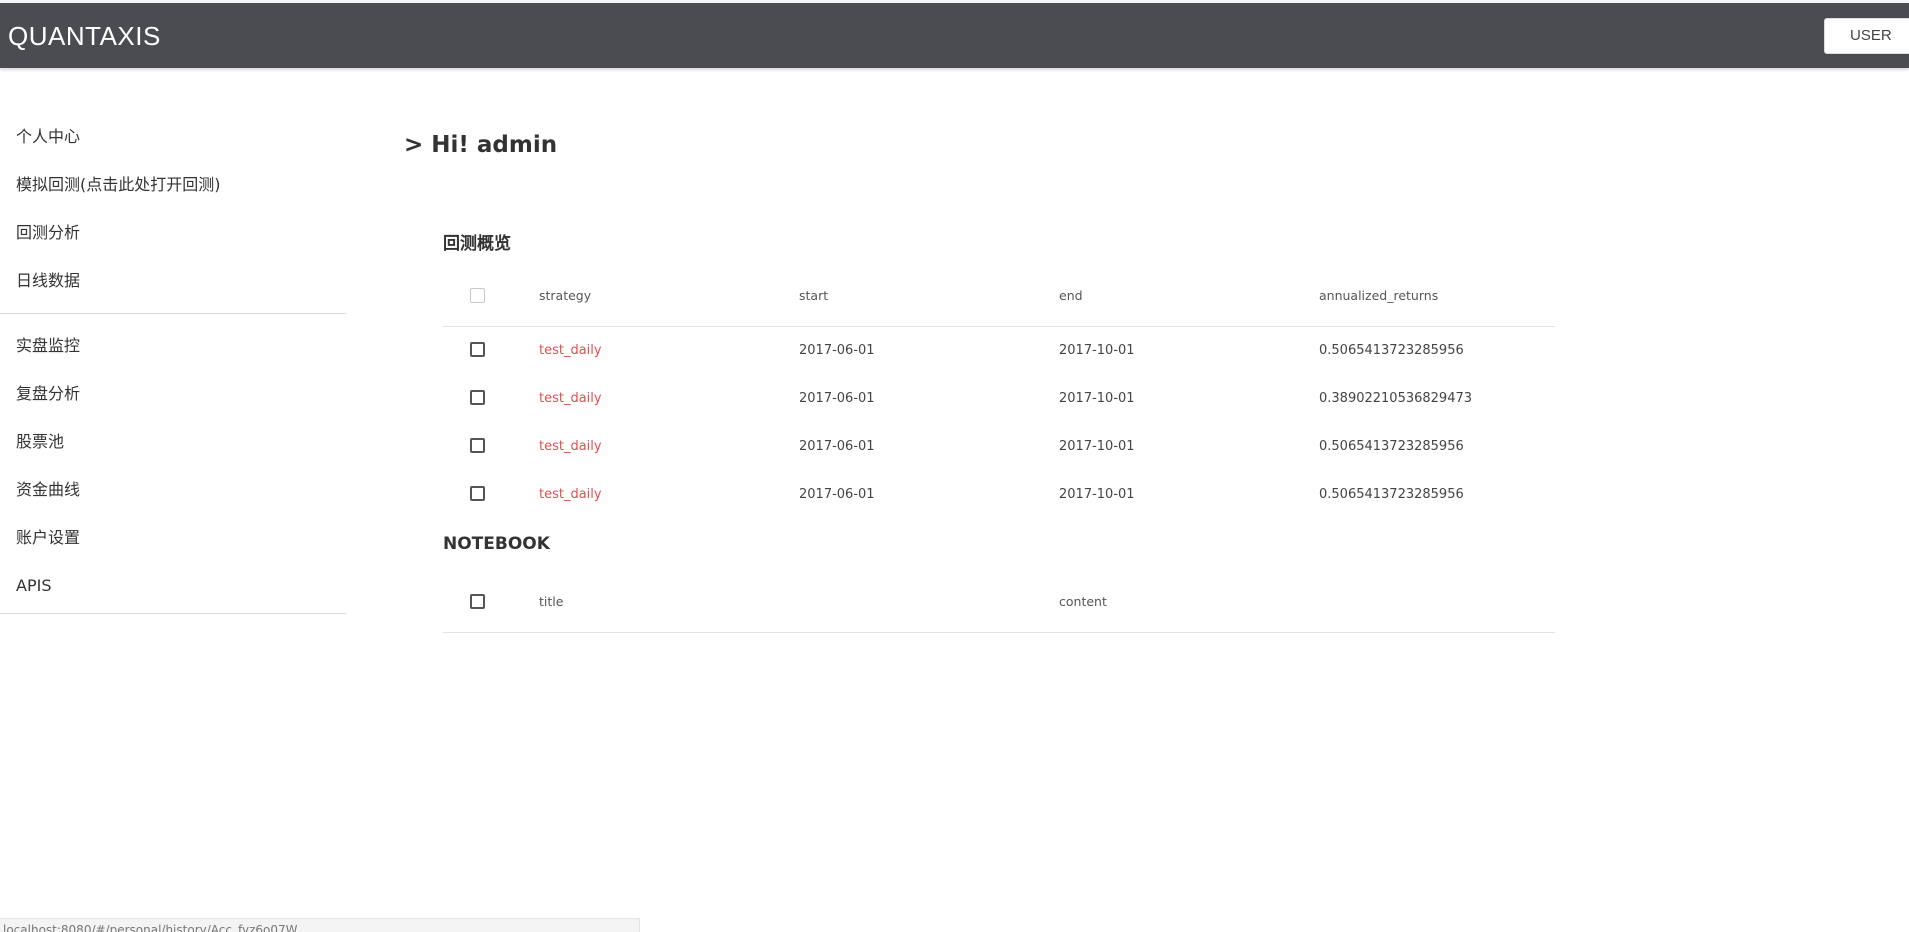 The image size is (1909, 932). I want to click on sidebar-item-personal-center: 个人中心, so click(173, 137).